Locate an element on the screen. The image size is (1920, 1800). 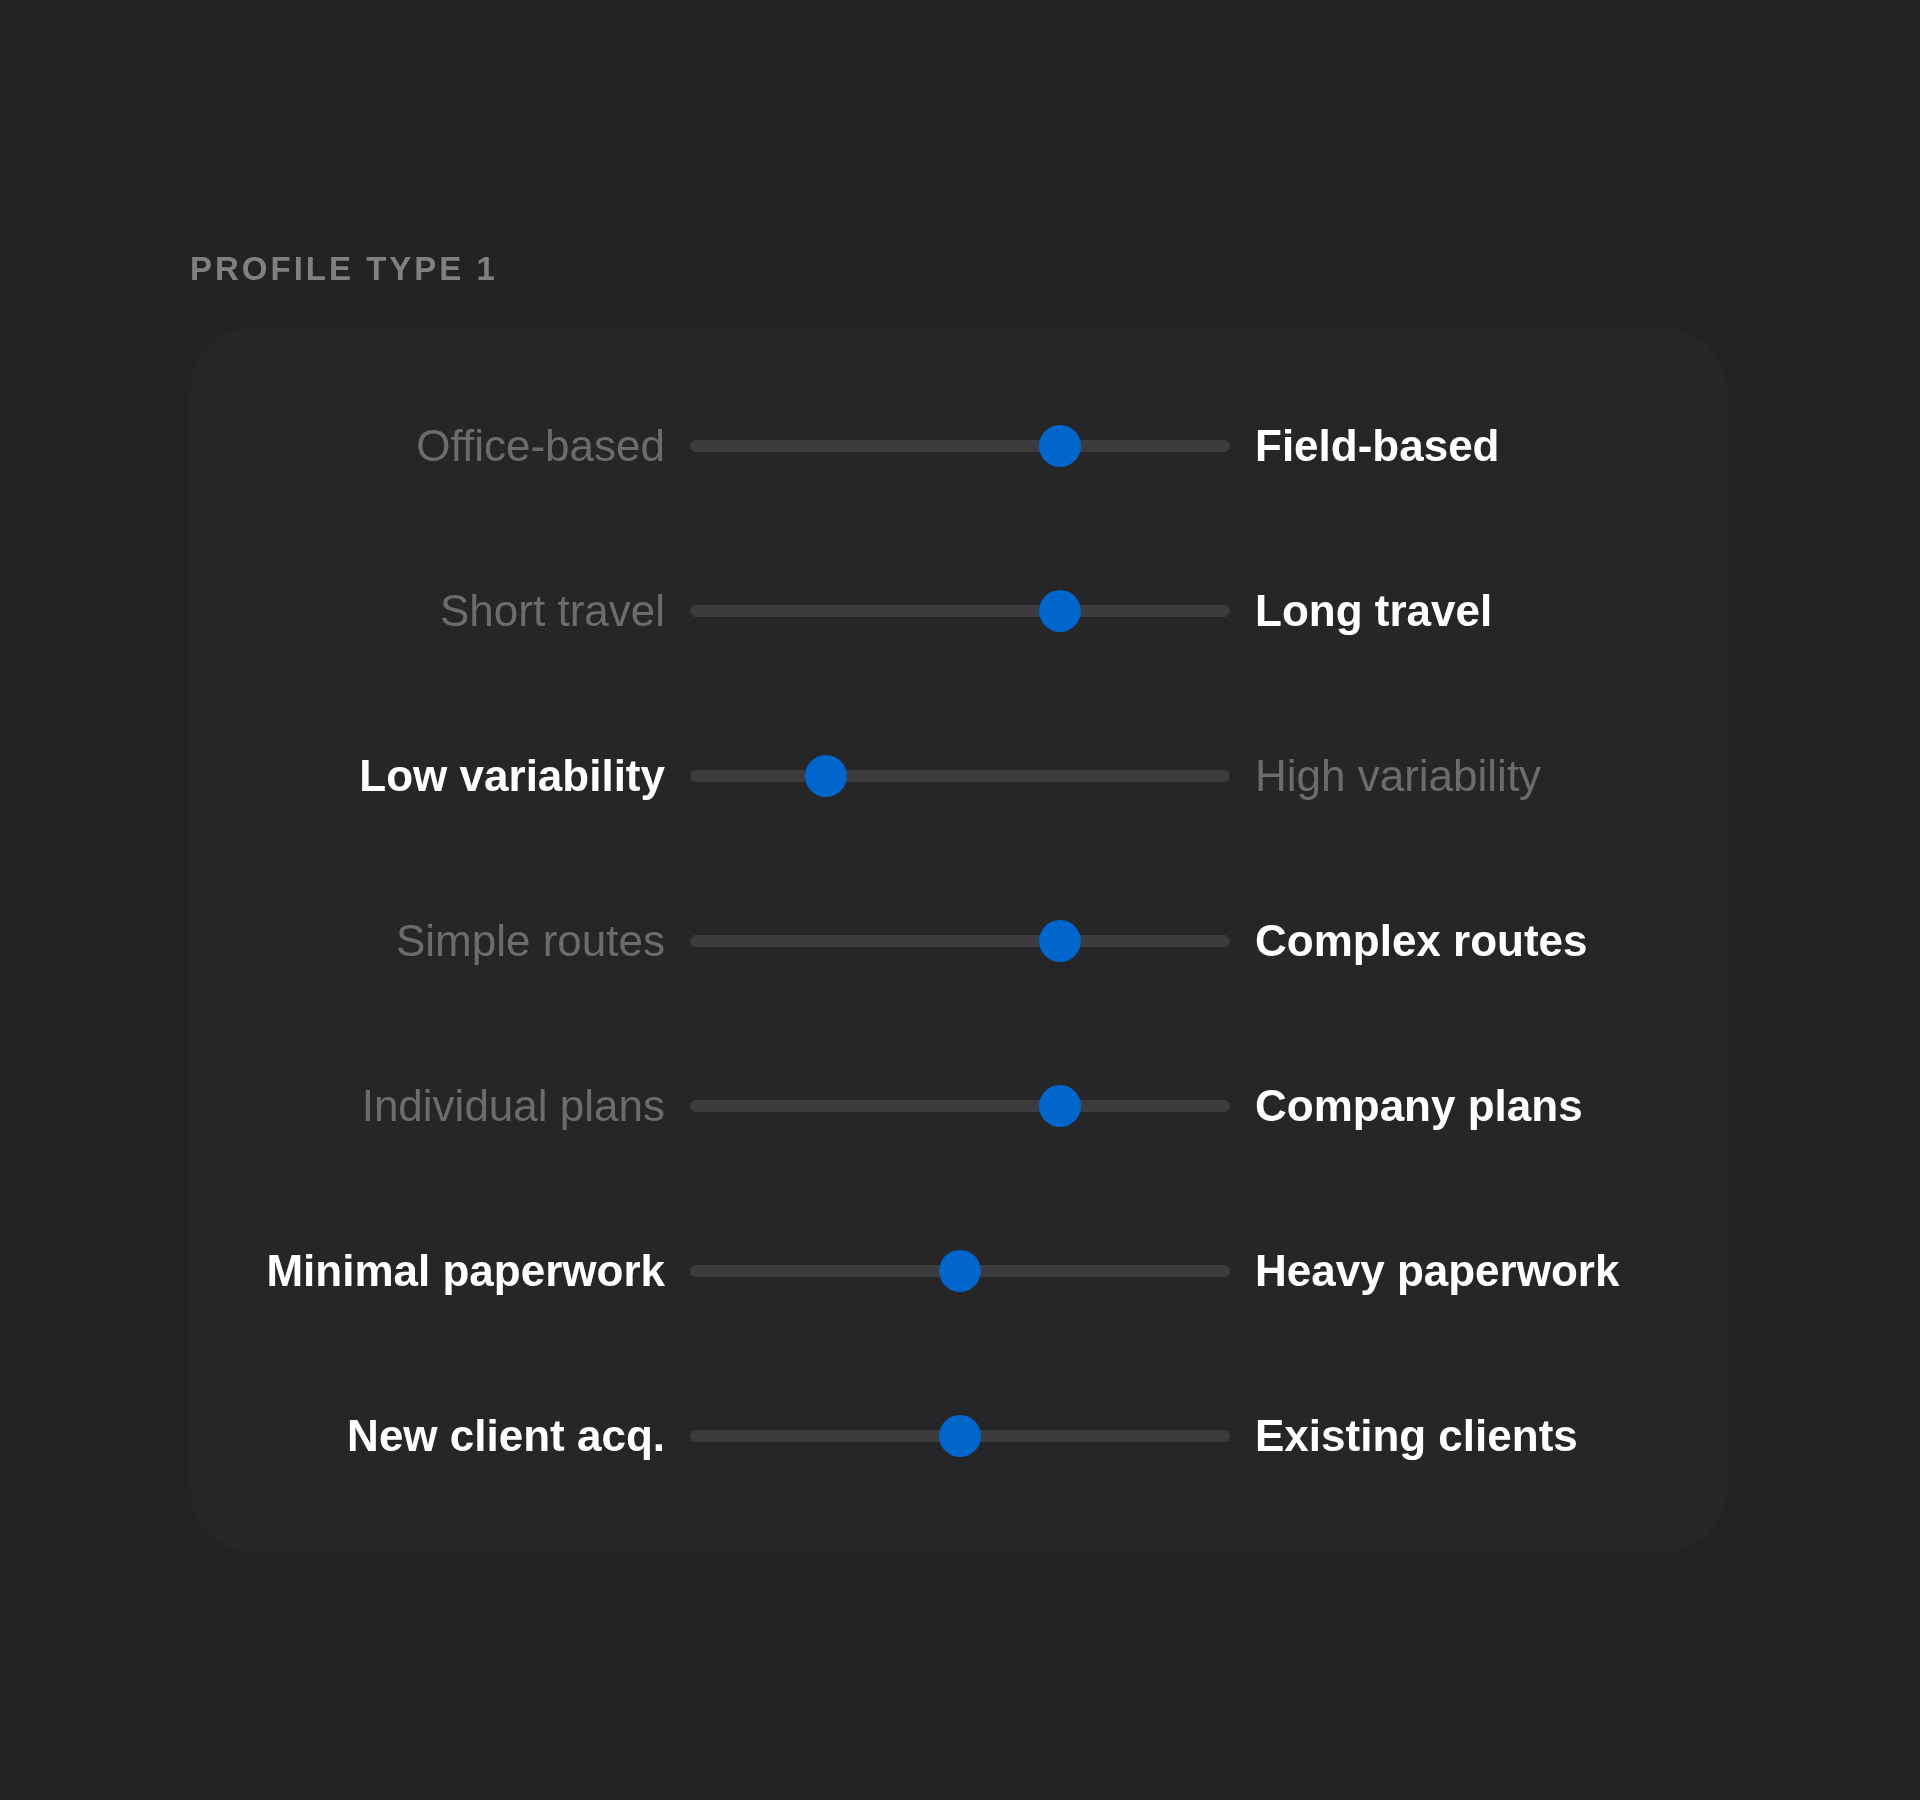
scale-end-label: Office-based is located at coordinates (540, 446).